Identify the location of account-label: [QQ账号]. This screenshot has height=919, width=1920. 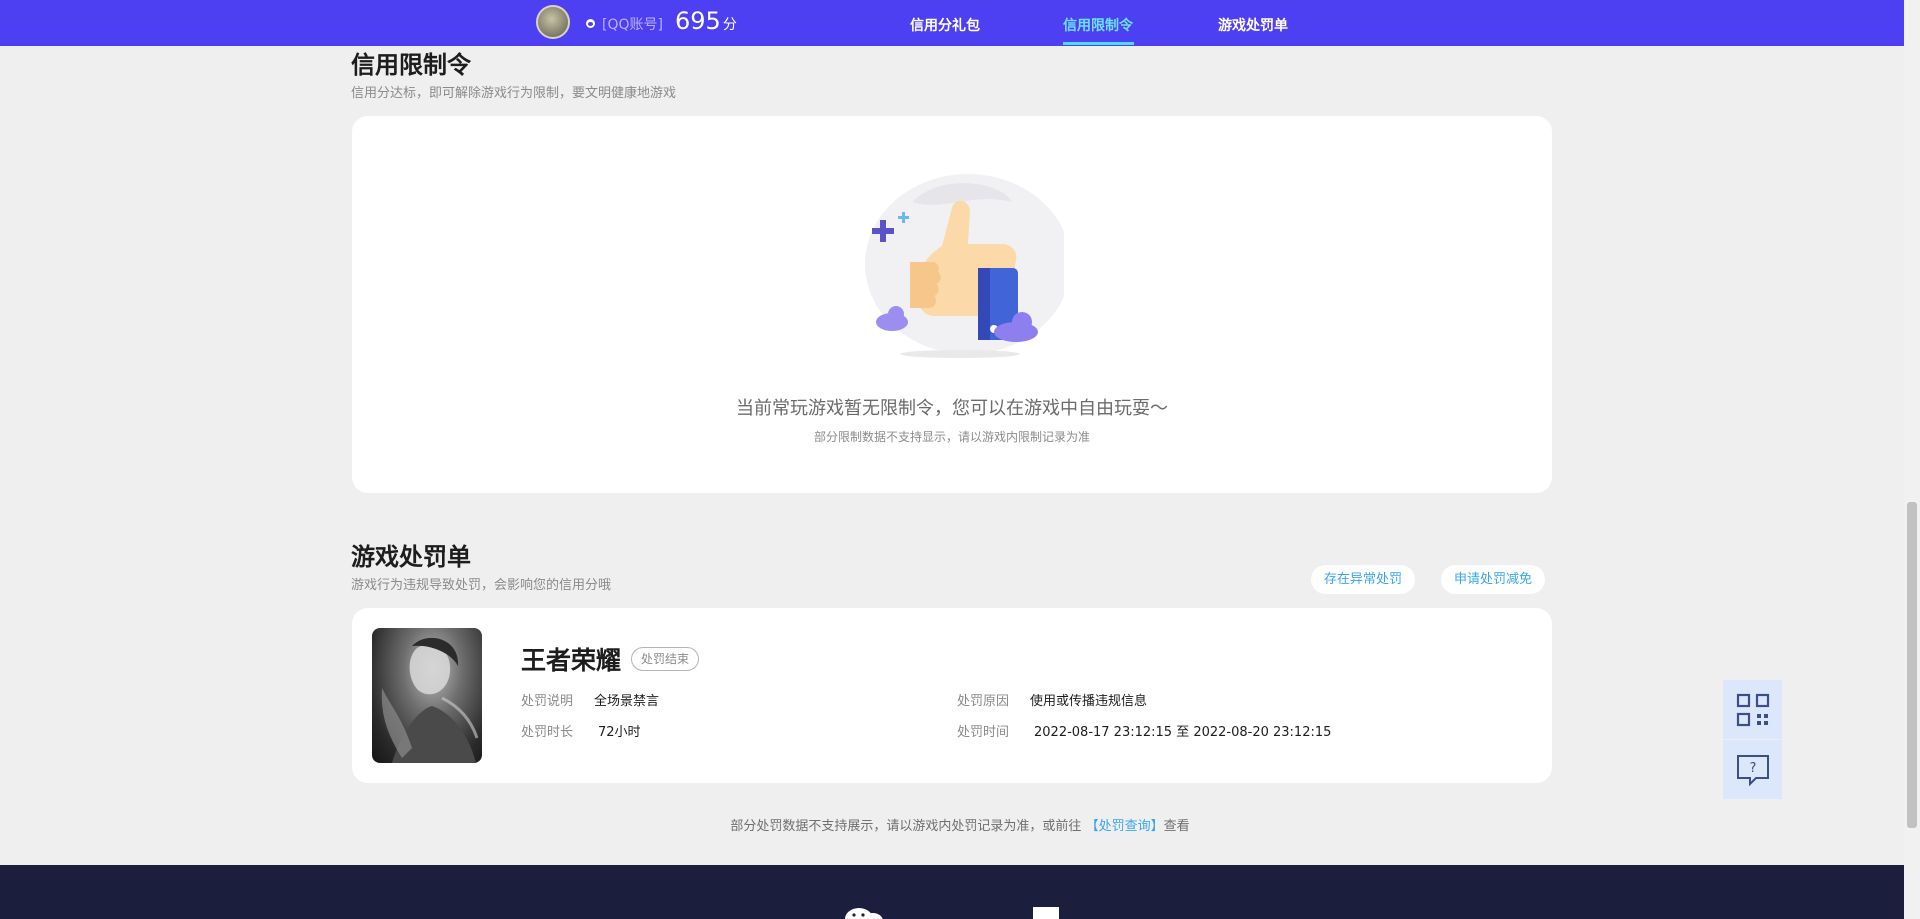
(632, 25).